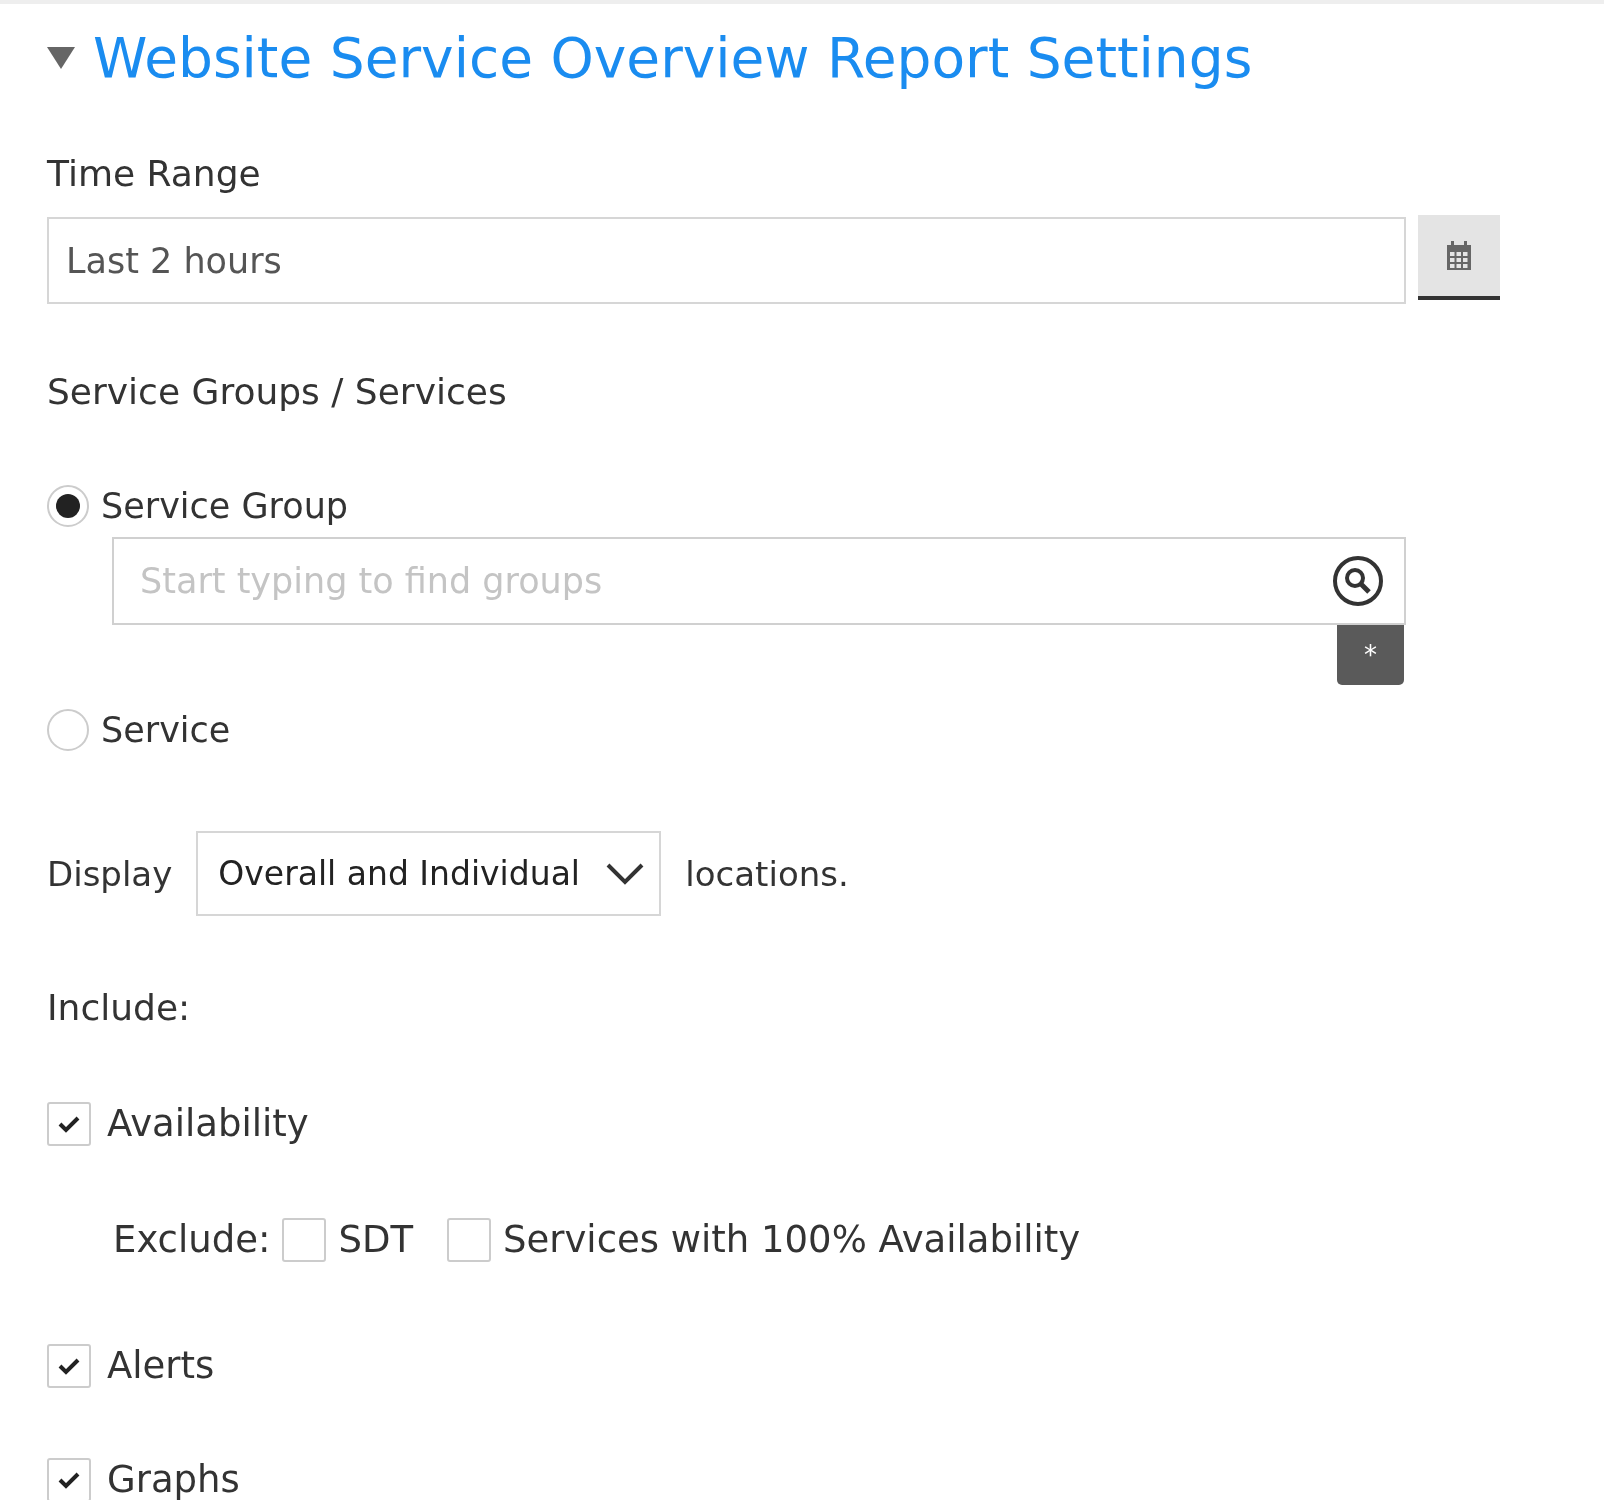 The width and height of the screenshot is (1604, 1500). Describe the element at coordinates (208, 1124) in the screenshot. I see `checkbox-label: Availability` at that location.